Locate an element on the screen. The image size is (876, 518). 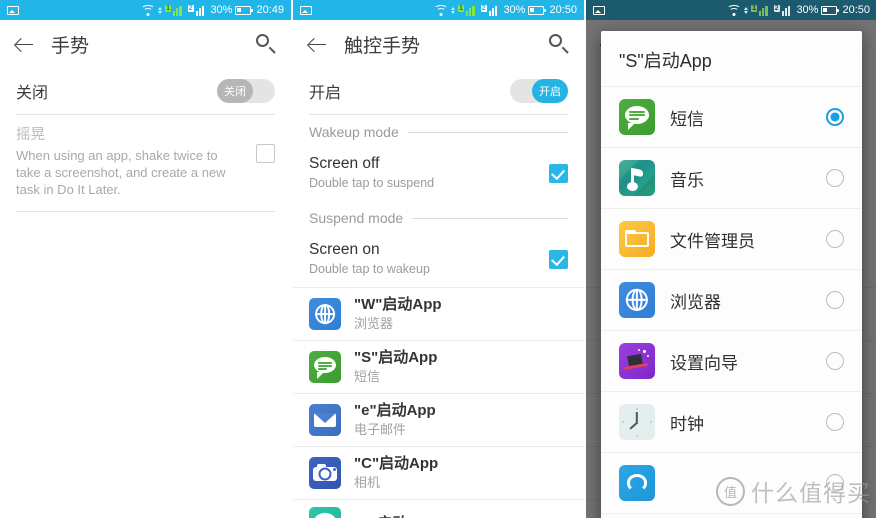
touch-gestures-master-toggle: 开启 is located at coordinates (539, 91).